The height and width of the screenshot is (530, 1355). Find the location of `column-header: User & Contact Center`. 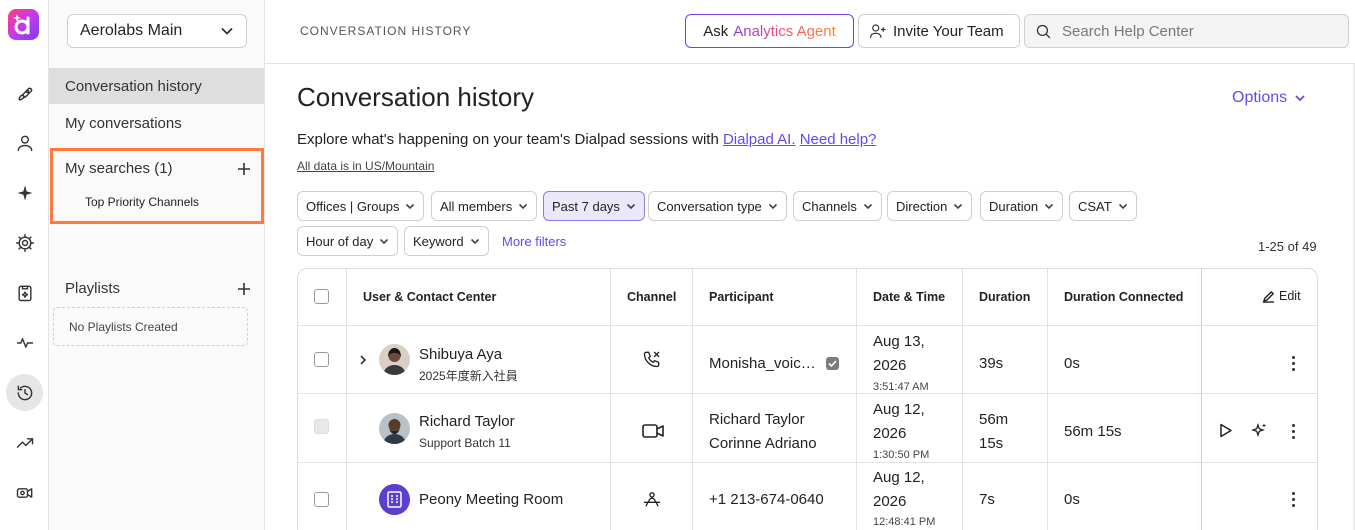

column-header: User & Contact Center is located at coordinates (429, 297).